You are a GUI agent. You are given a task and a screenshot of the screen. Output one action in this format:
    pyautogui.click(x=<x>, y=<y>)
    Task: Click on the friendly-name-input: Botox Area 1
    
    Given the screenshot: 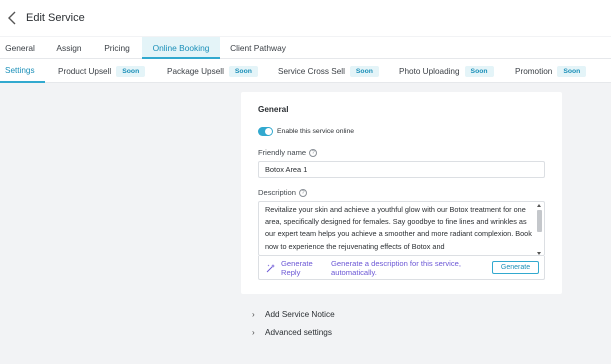 What is the action you would take?
    pyautogui.click(x=401, y=169)
    